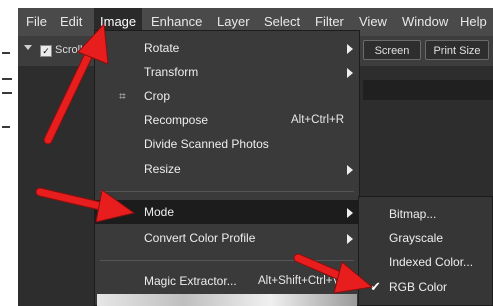  What do you see at coordinates (299, 281) in the screenshot?
I see `menu-item-shortcut: Alt+Shift+Ctrl+V` at bounding box center [299, 281].